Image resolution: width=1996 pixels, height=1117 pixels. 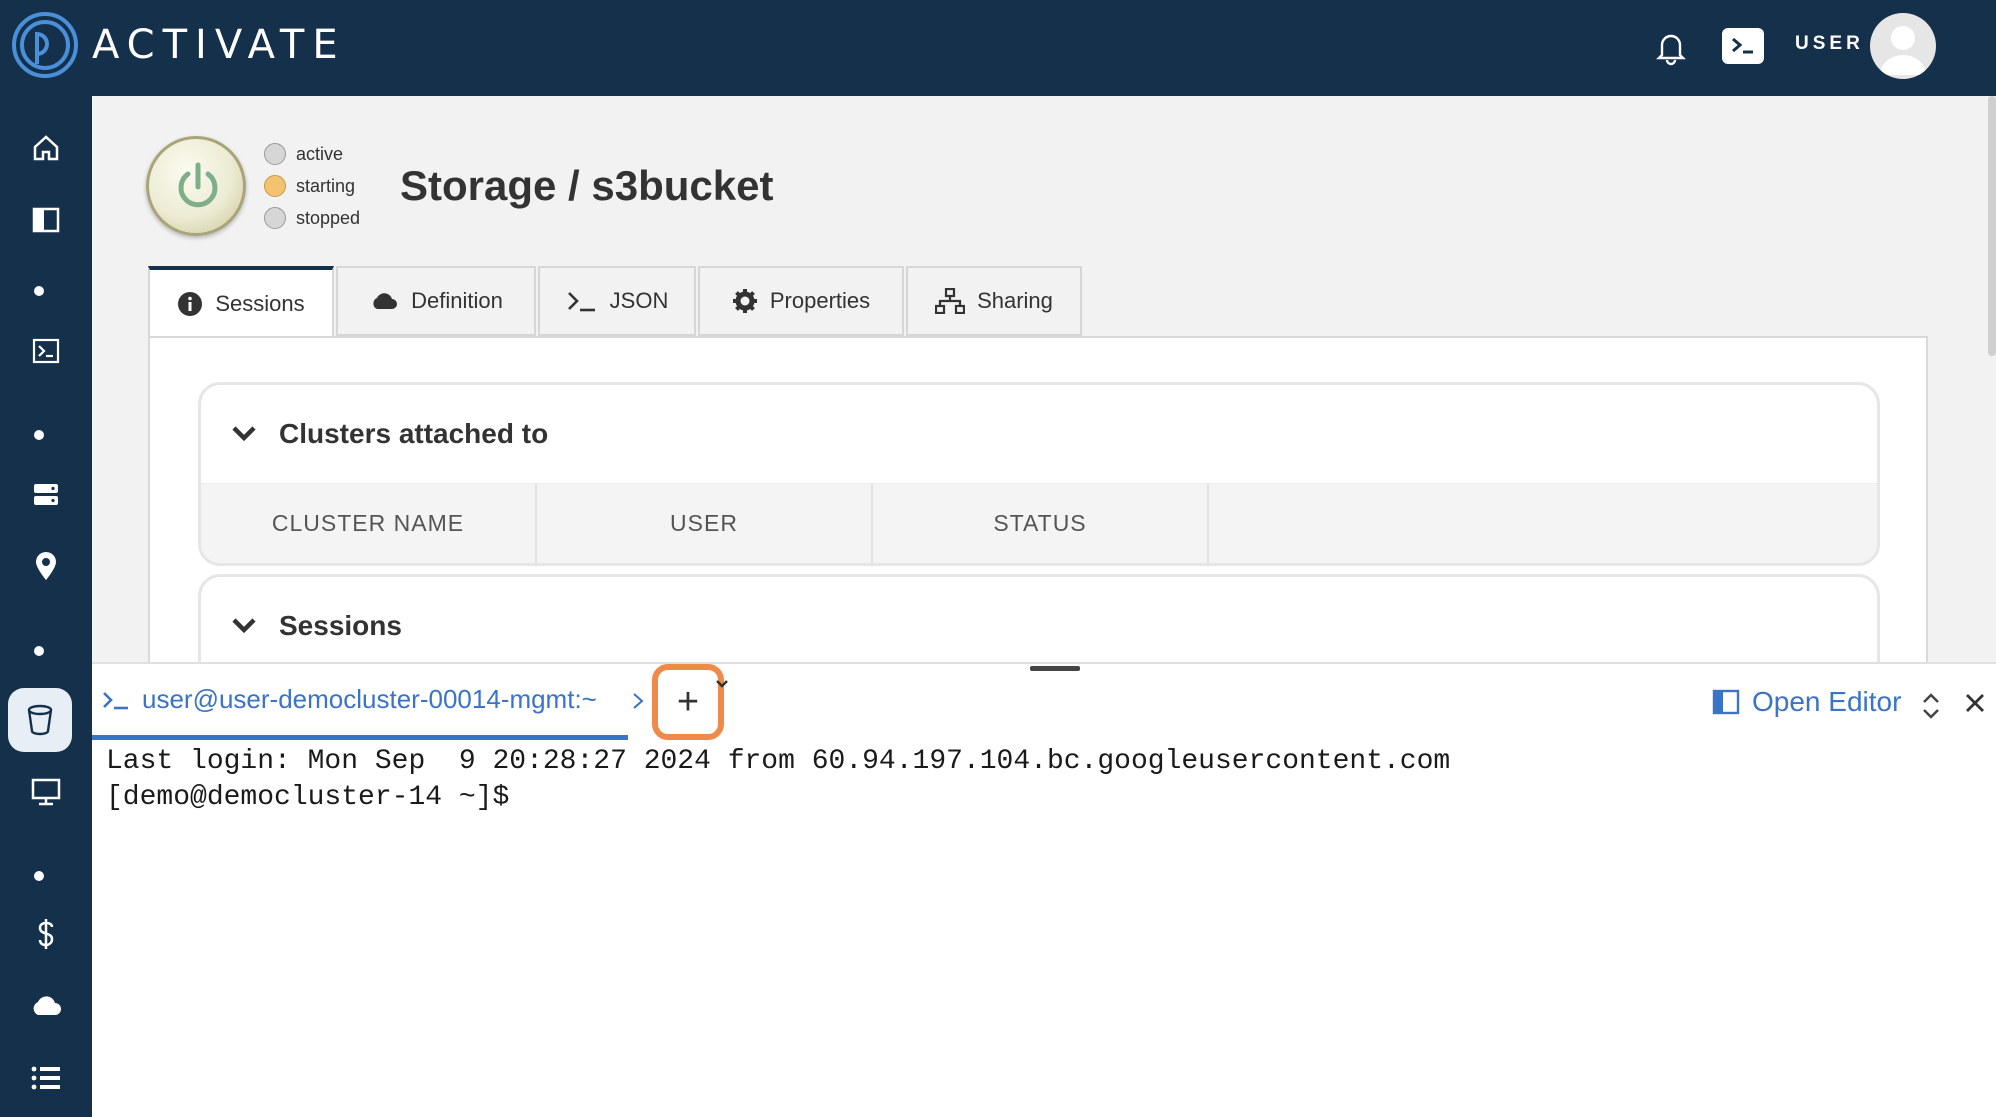 What do you see at coordinates (275, 154) in the screenshot?
I see `status-indicator-active` at bounding box center [275, 154].